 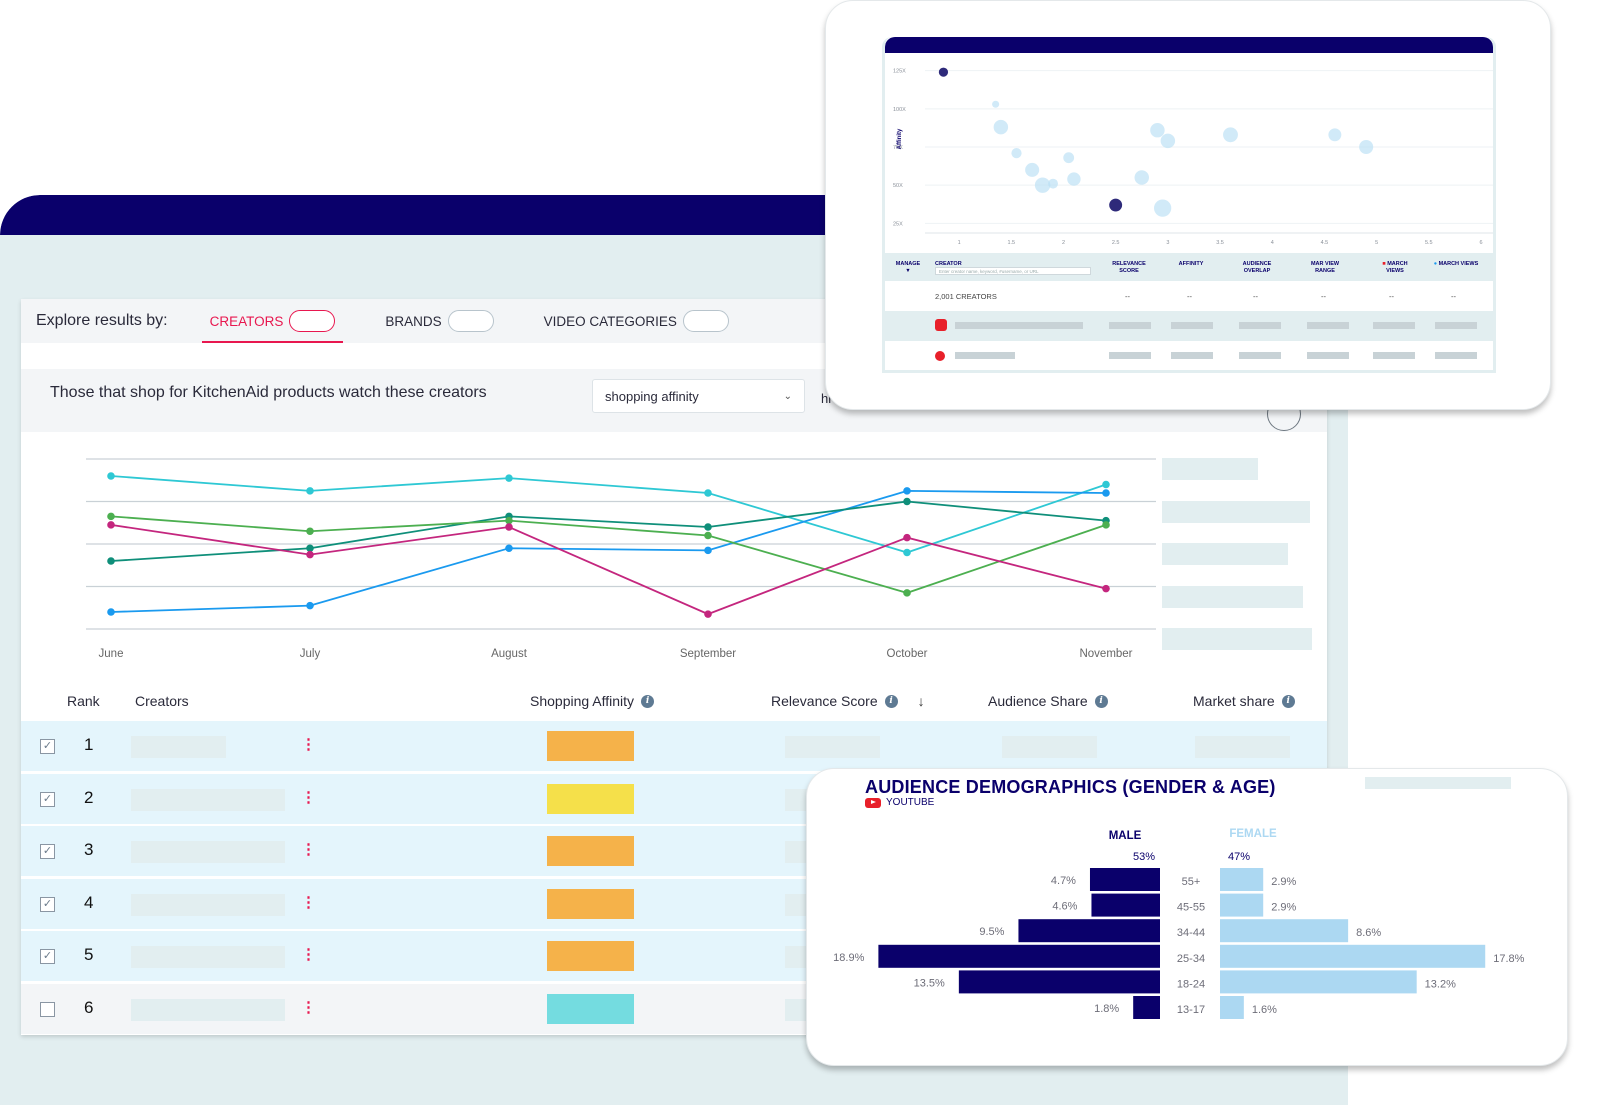 What do you see at coordinates (1368, 933) in the screenshot?
I see `female-value-label: 8.6%` at bounding box center [1368, 933].